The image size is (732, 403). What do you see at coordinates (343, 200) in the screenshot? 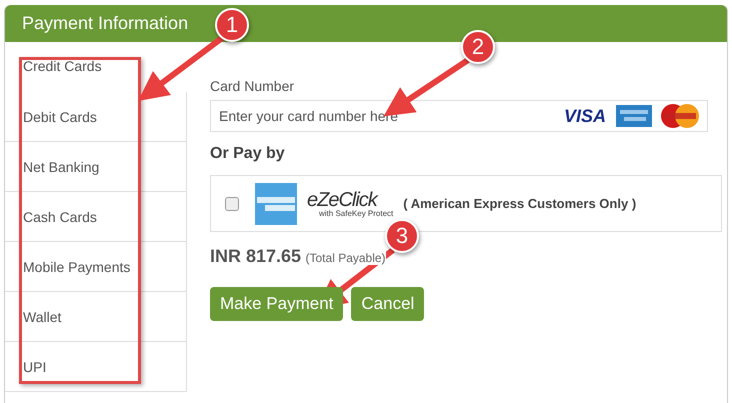
I see `logo-text: eZeClick` at bounding box center [343, 200].